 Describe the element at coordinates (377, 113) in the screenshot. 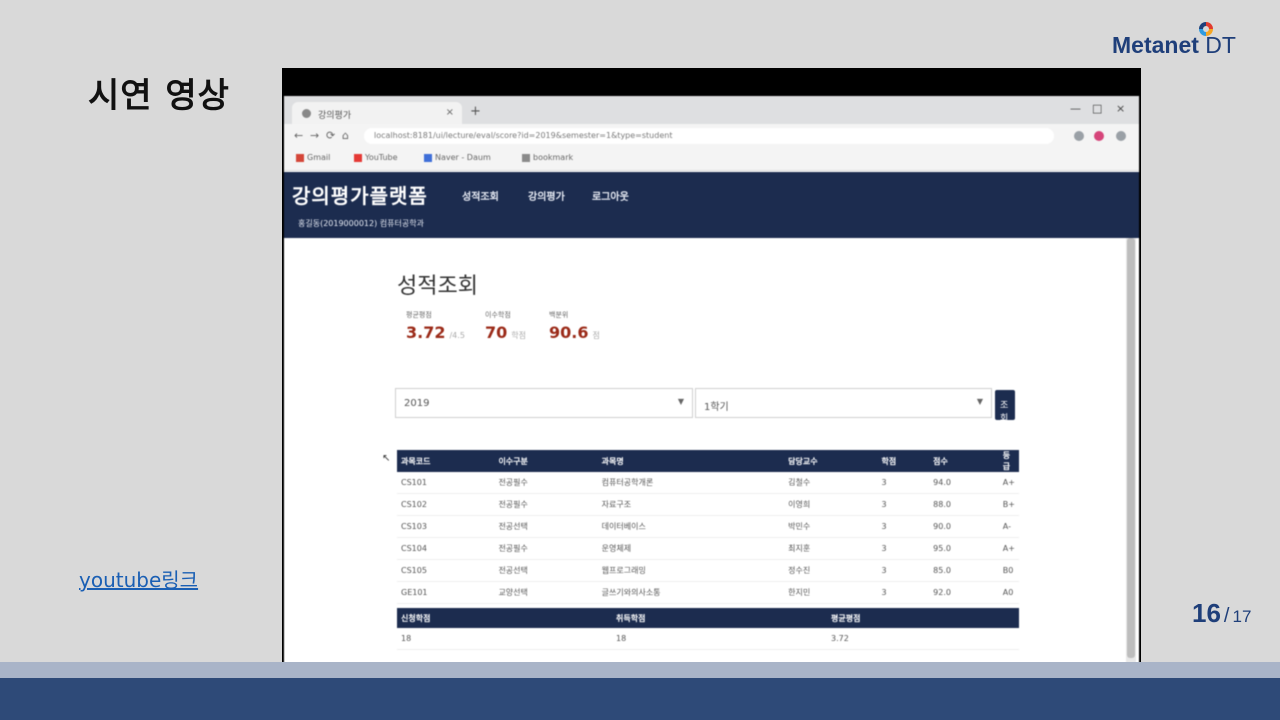

I see `browser-tab: 강의평가 ×` at that location.